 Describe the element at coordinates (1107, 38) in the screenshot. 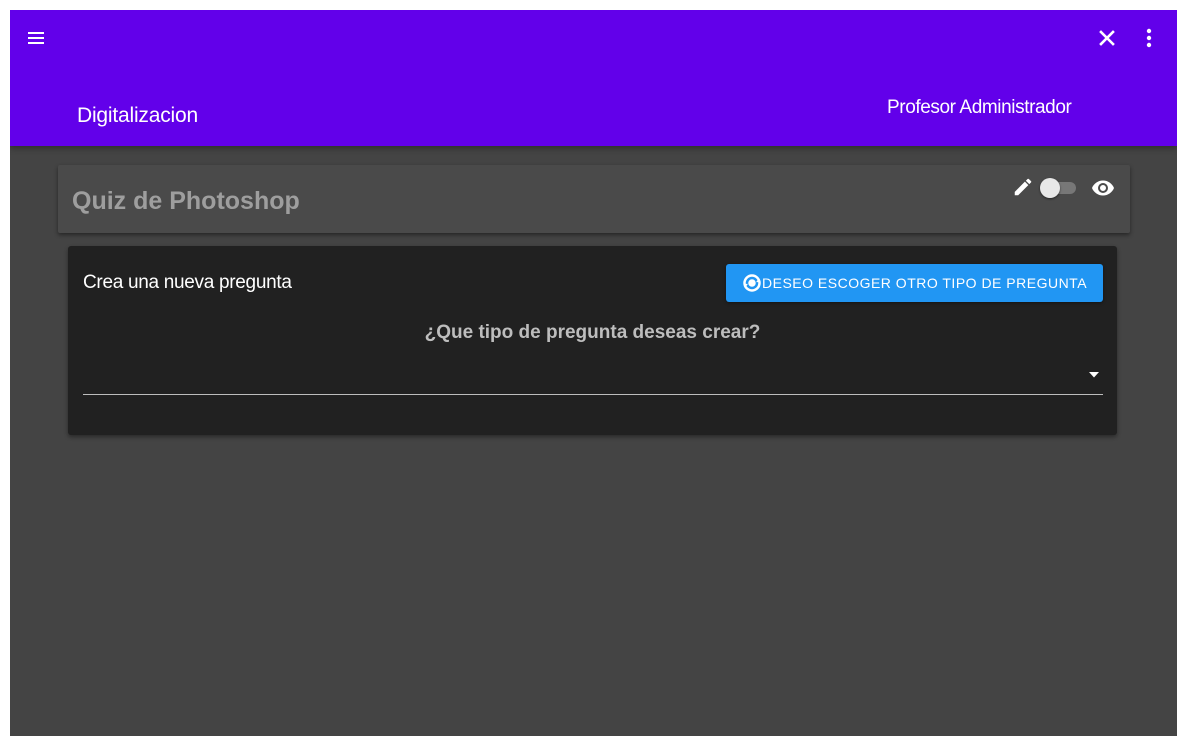

I see `close-icon` at that location.